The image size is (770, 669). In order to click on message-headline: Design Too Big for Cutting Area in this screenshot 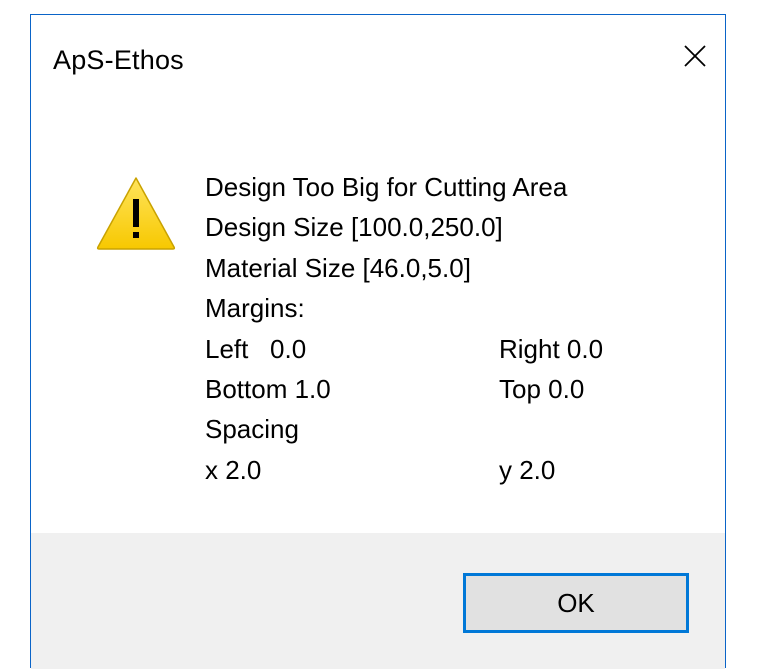, I will do `click(386, 187)`.